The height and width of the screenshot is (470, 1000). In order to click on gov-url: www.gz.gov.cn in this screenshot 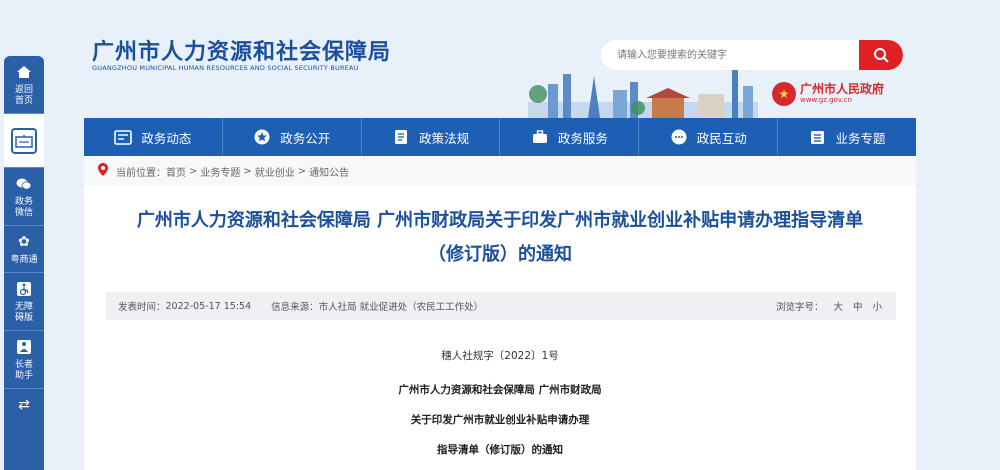, I will do `click(826, 100)`.